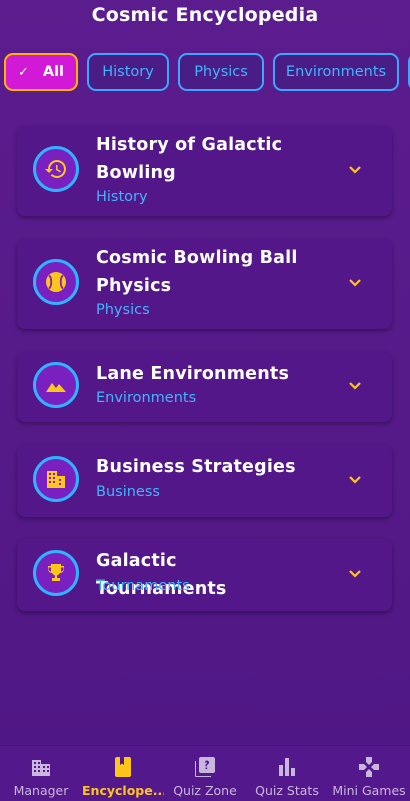 The height and width of the screenshot is (801, 410). I want to click on card-category: Tournaments, so click(143, 586).